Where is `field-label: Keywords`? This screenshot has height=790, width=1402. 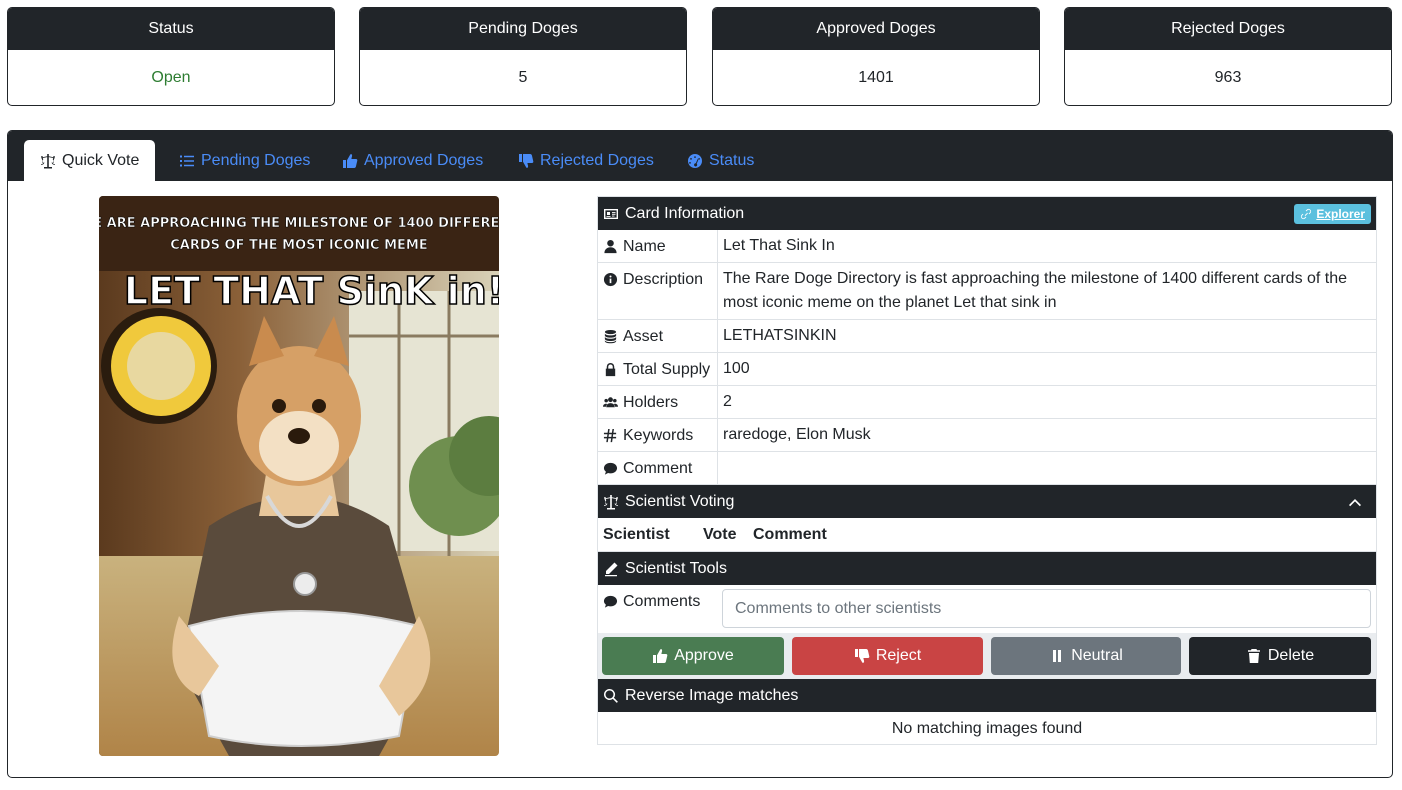
field-label: Keywords is located at coordinates (658, 435).